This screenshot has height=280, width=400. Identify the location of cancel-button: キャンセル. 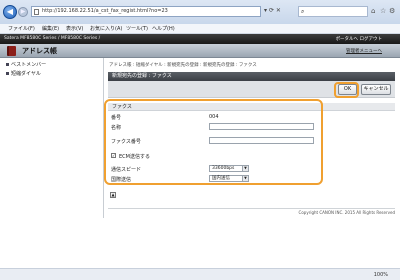
(376, 89).